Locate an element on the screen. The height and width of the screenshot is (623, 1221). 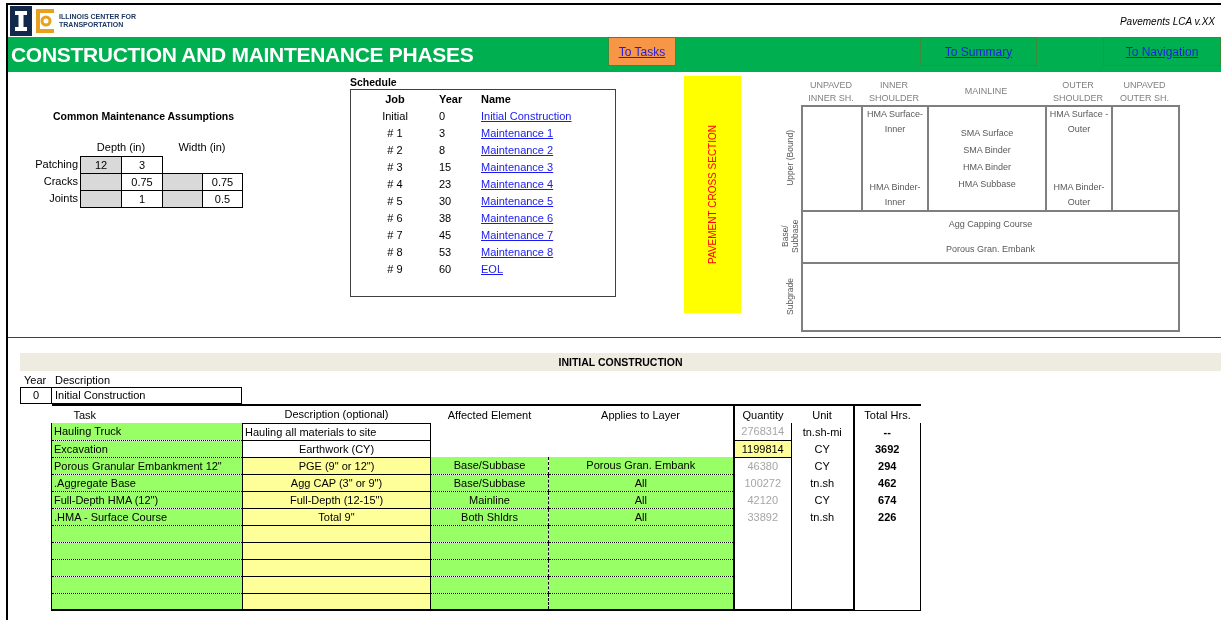
table-cell: 3 is located at coordinates (142, 165).